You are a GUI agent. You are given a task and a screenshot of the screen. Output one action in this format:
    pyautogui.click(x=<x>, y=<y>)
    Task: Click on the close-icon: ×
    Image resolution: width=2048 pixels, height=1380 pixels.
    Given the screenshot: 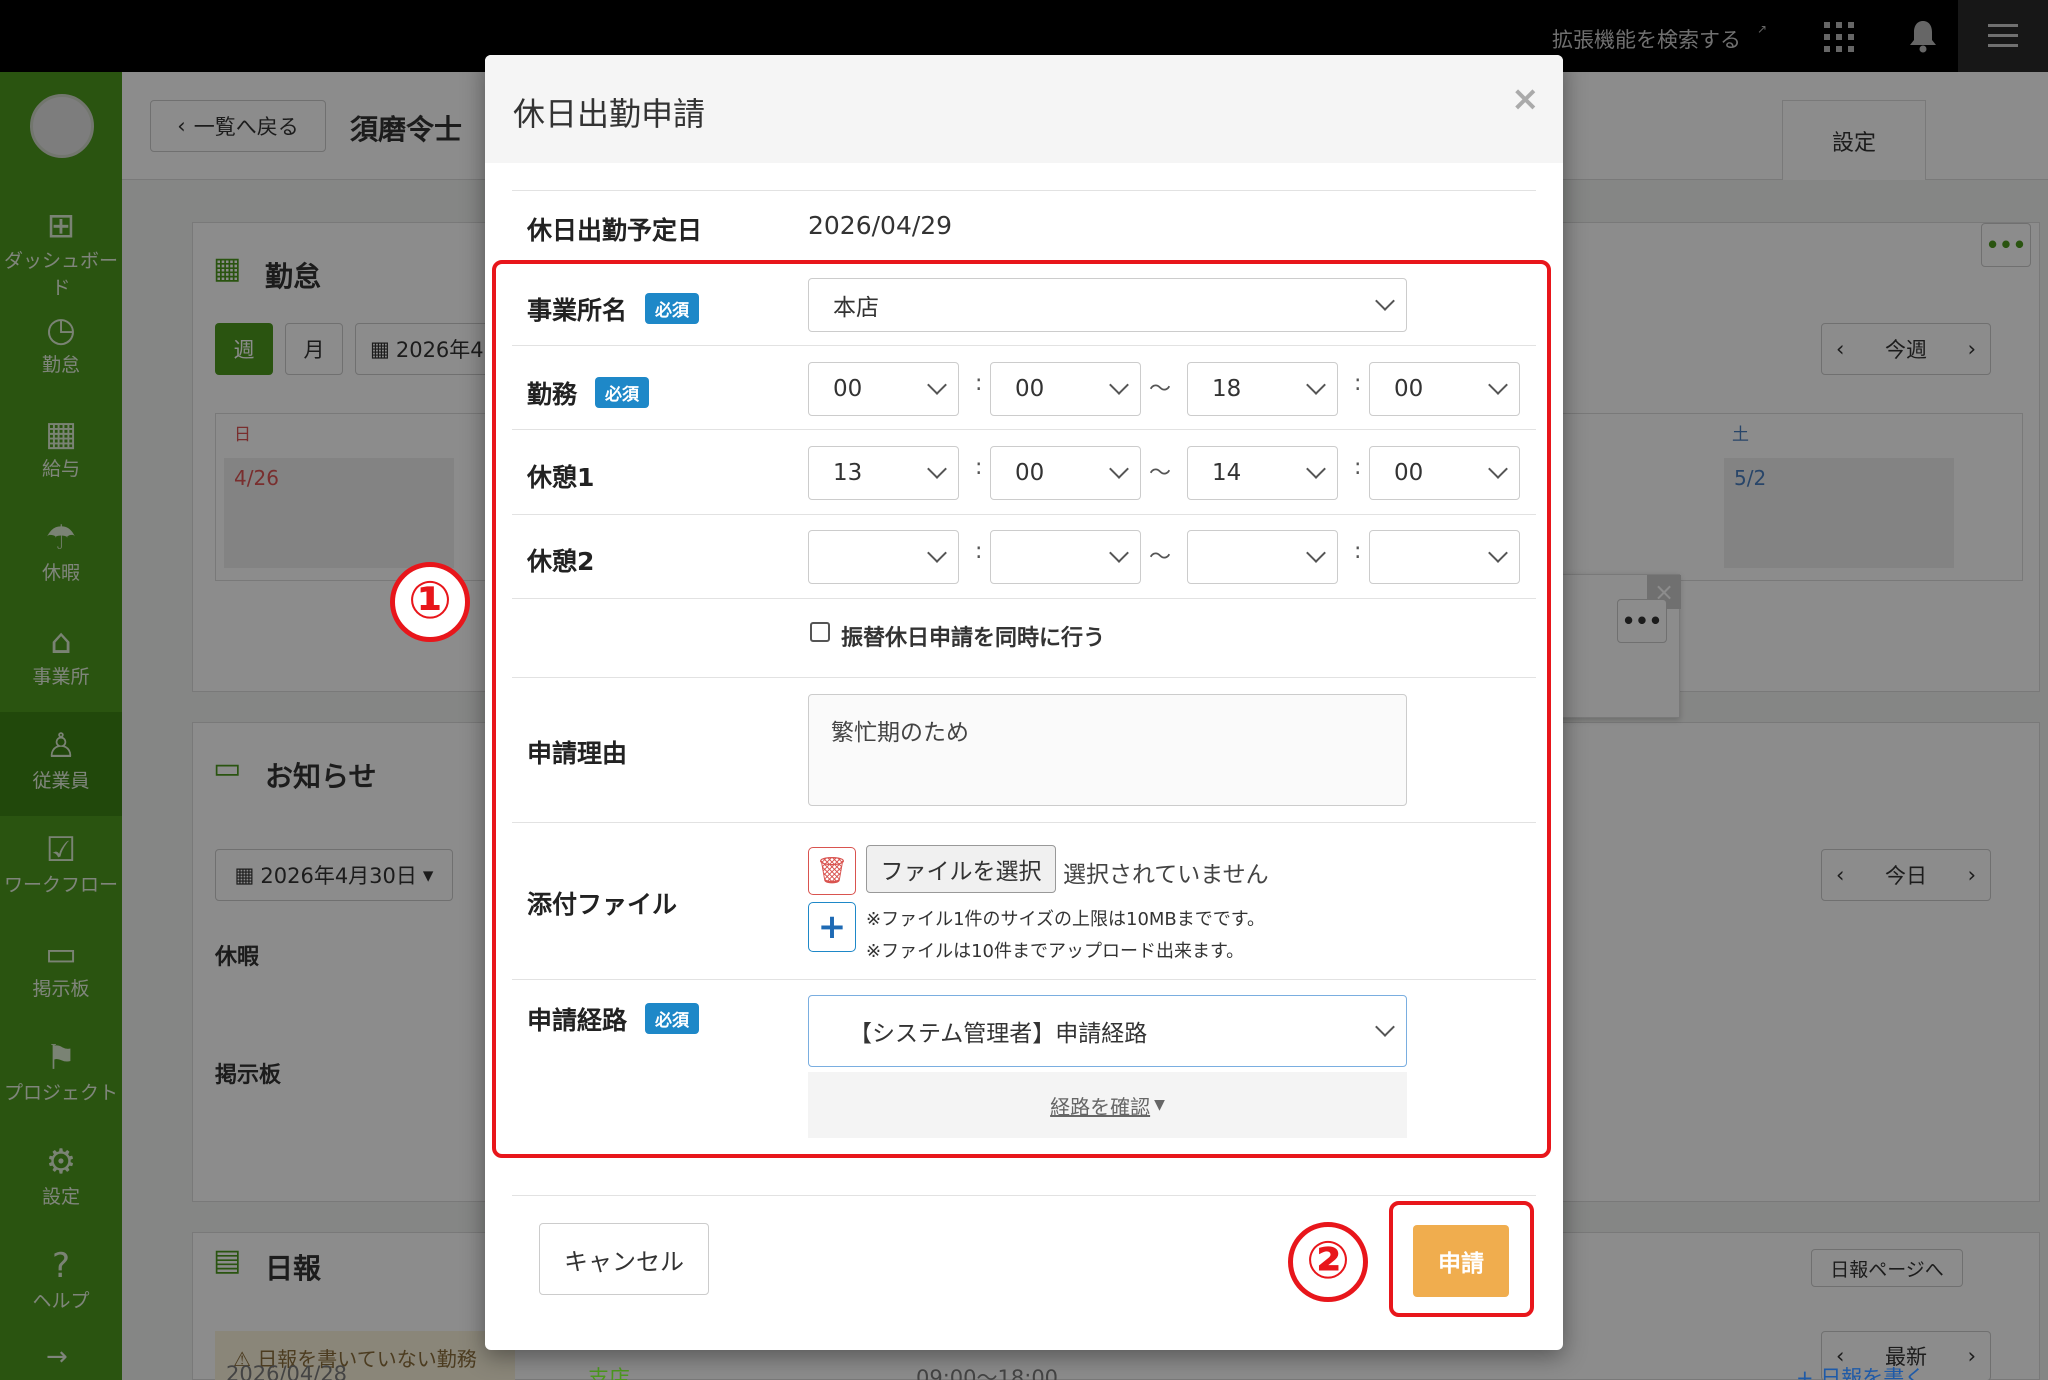 What is the action you would take?
    pyautogui.click(x=1525, y=99)
    